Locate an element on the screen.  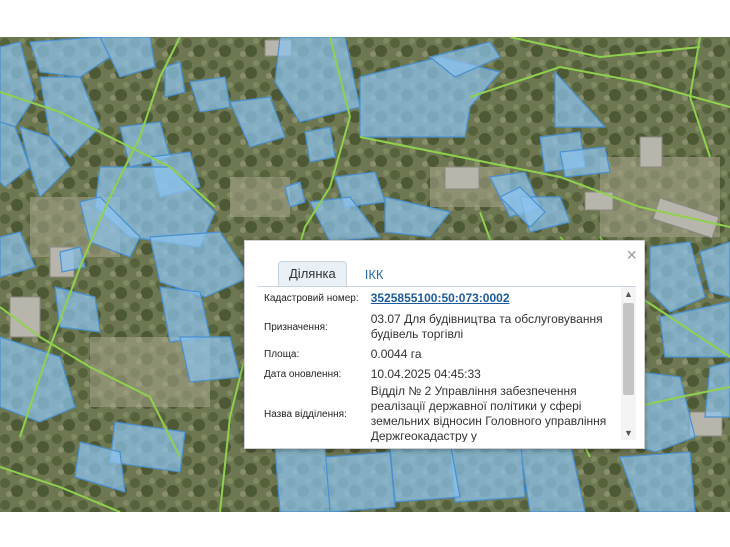
department-label: Назва відділення: is located at coordinates (305, 414).